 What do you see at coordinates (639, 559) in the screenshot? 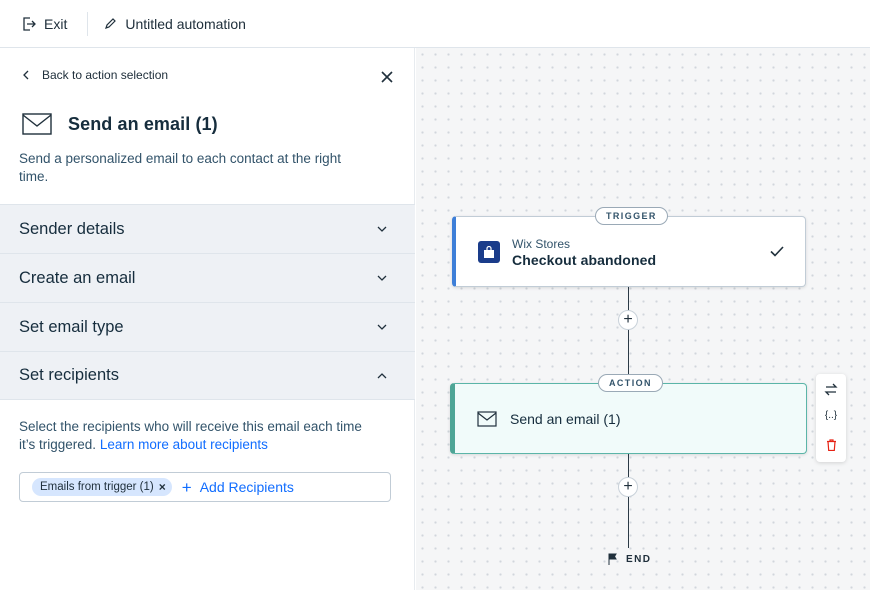
I see `end-label: END` at bounding box center [639, 559].